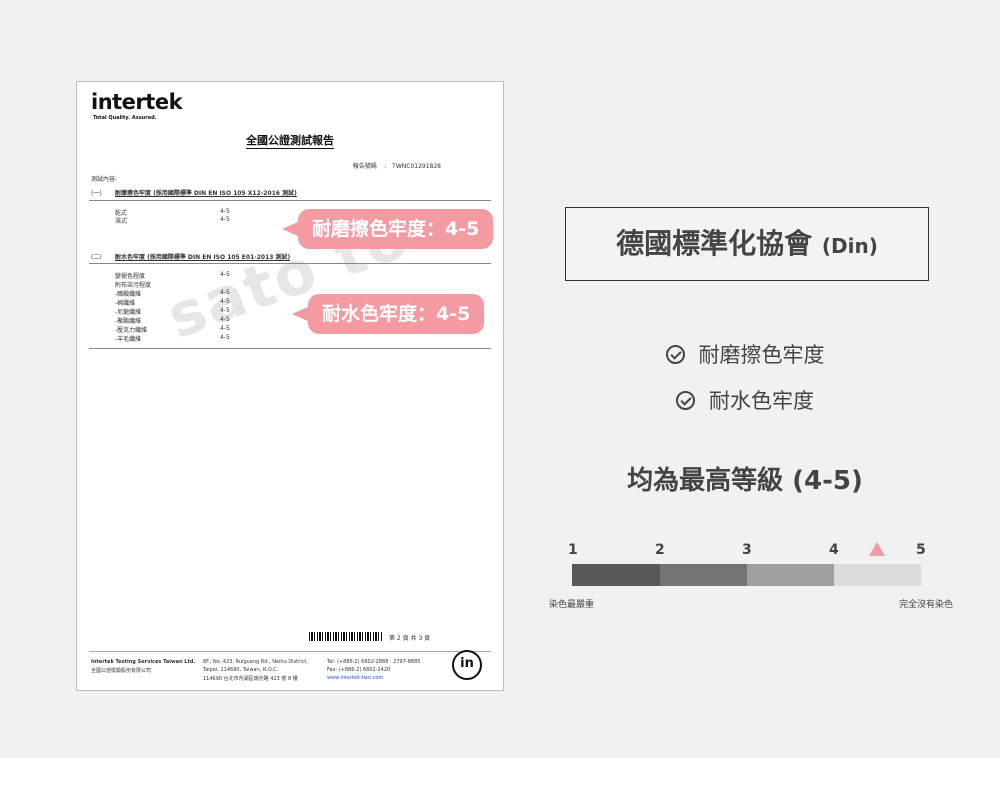  What do you see at coordinates (747, 550) in the screenshot?
I see `scale-number: 3` at bounding box center [747, 550].